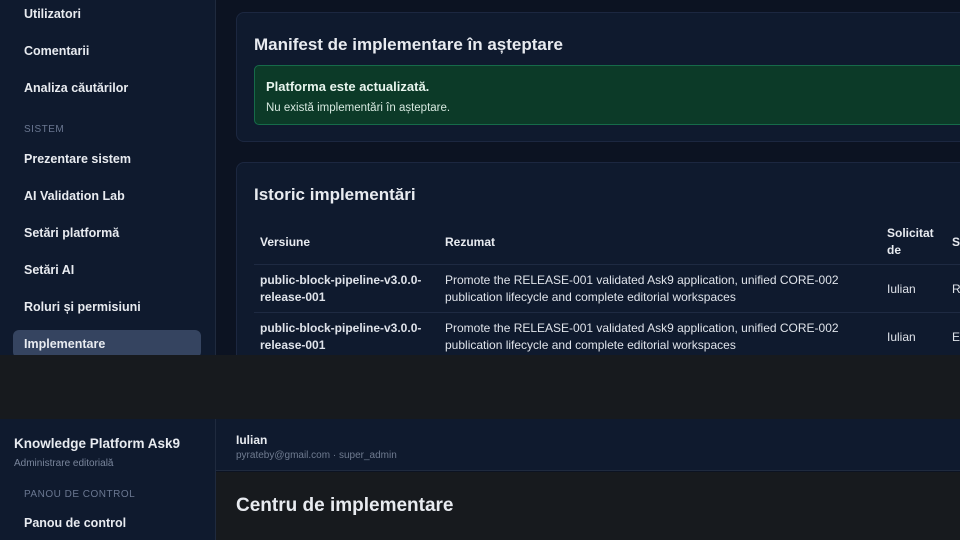 This screenshot has height=540, width=960. Describe the element at coordinates (470, 242) in the screenshot. I see `column-header-summary: Rezumat` at that location.